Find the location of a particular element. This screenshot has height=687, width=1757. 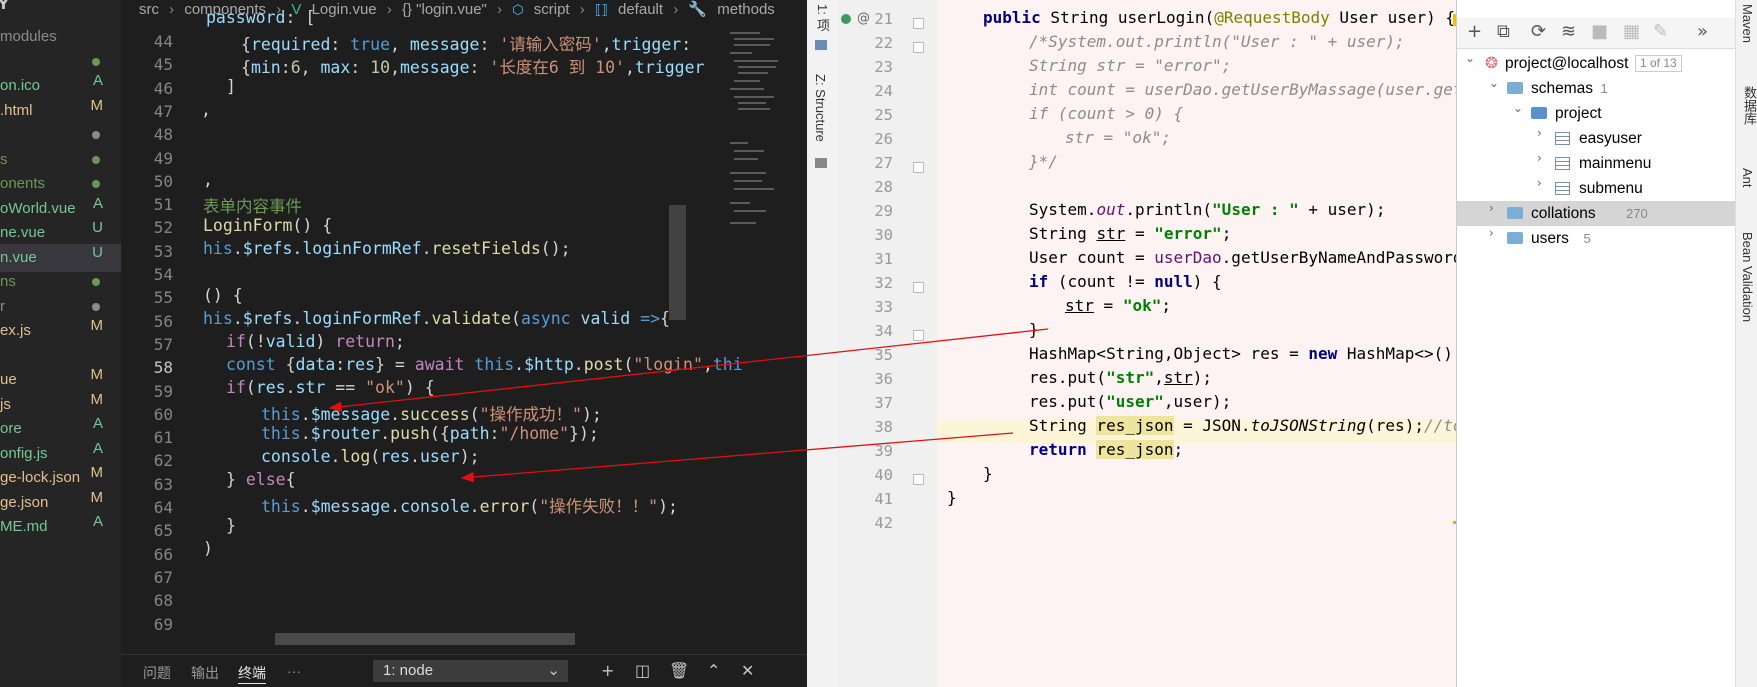

split-terminal-icon: ◫ is located at coordinates (642, 670).